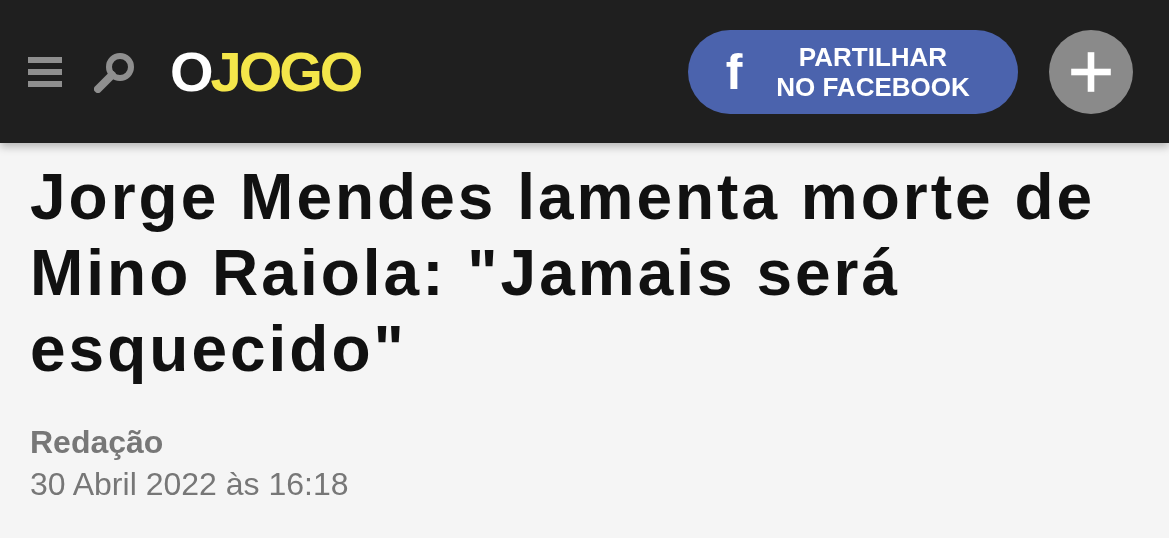  I want to click on share-facebook-button: f PARTILHAR NO FACEBOOK, so click(853, 71).